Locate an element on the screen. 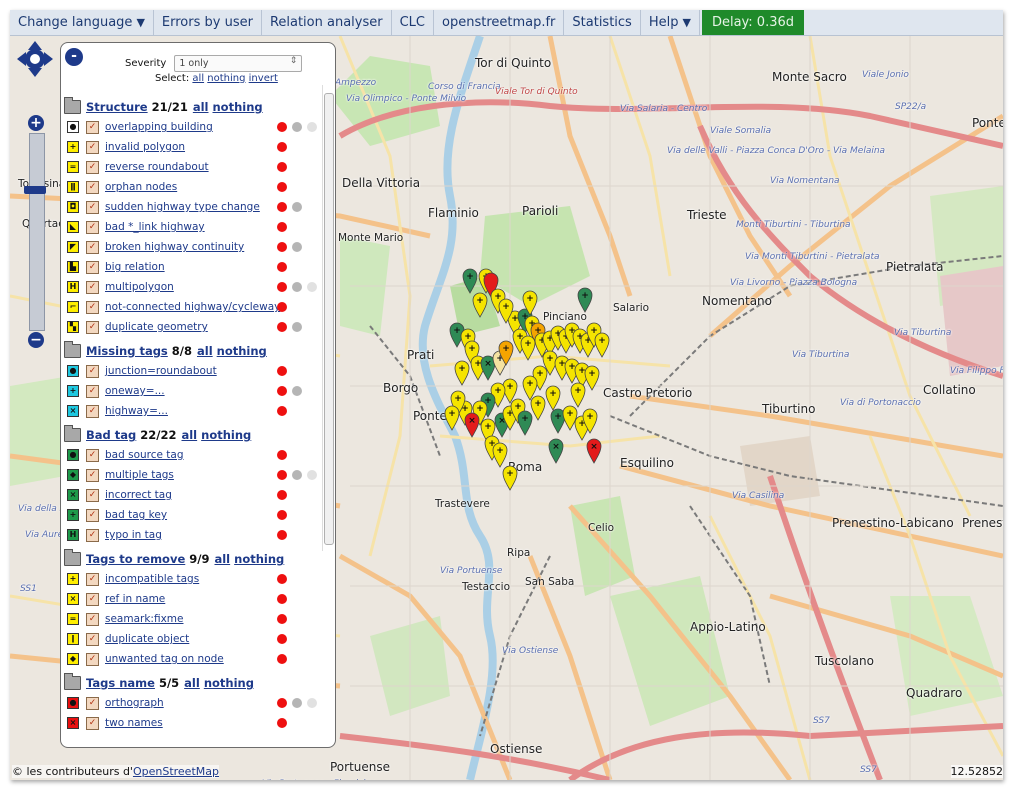  error-type-link: overlapping building is located at coordinates (159, 127).